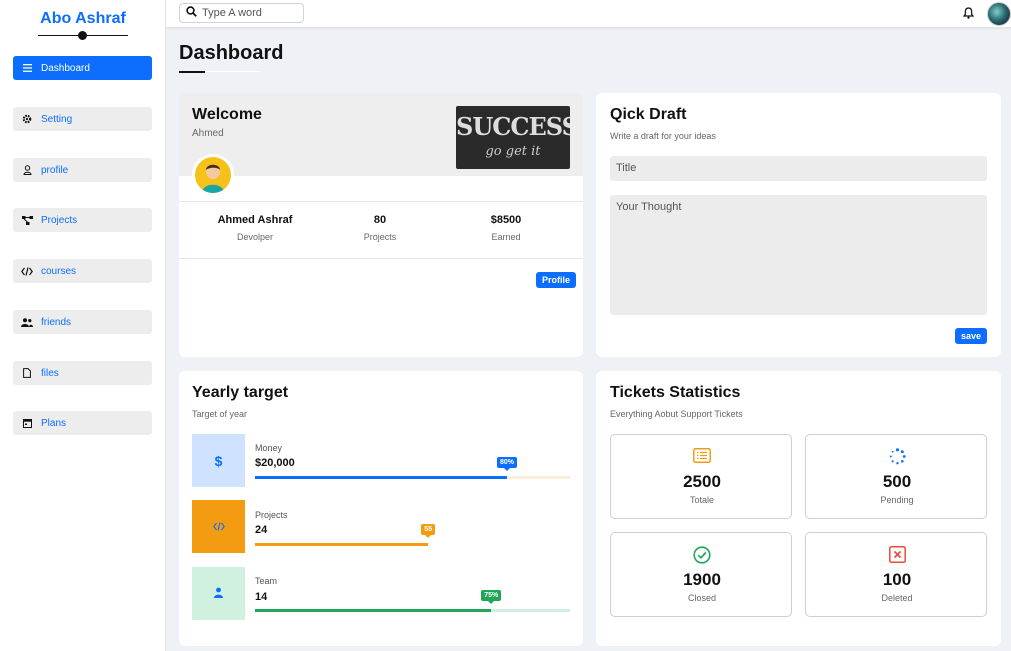 The image size is (1011, 651). Describe the element at coordinates (82, 220) in the screenshot. I see `sidebar-item-projects: Projects` at that location.